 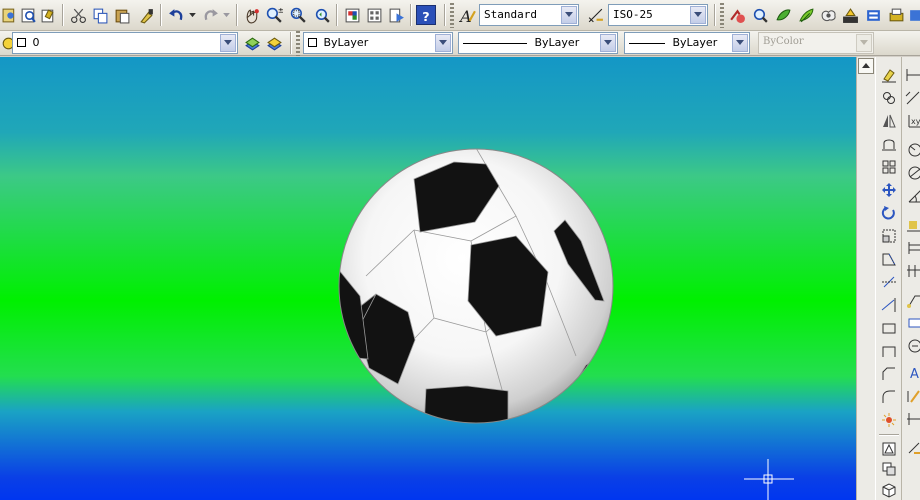 I want to click on leader-icon, so click(x=911, y=300).